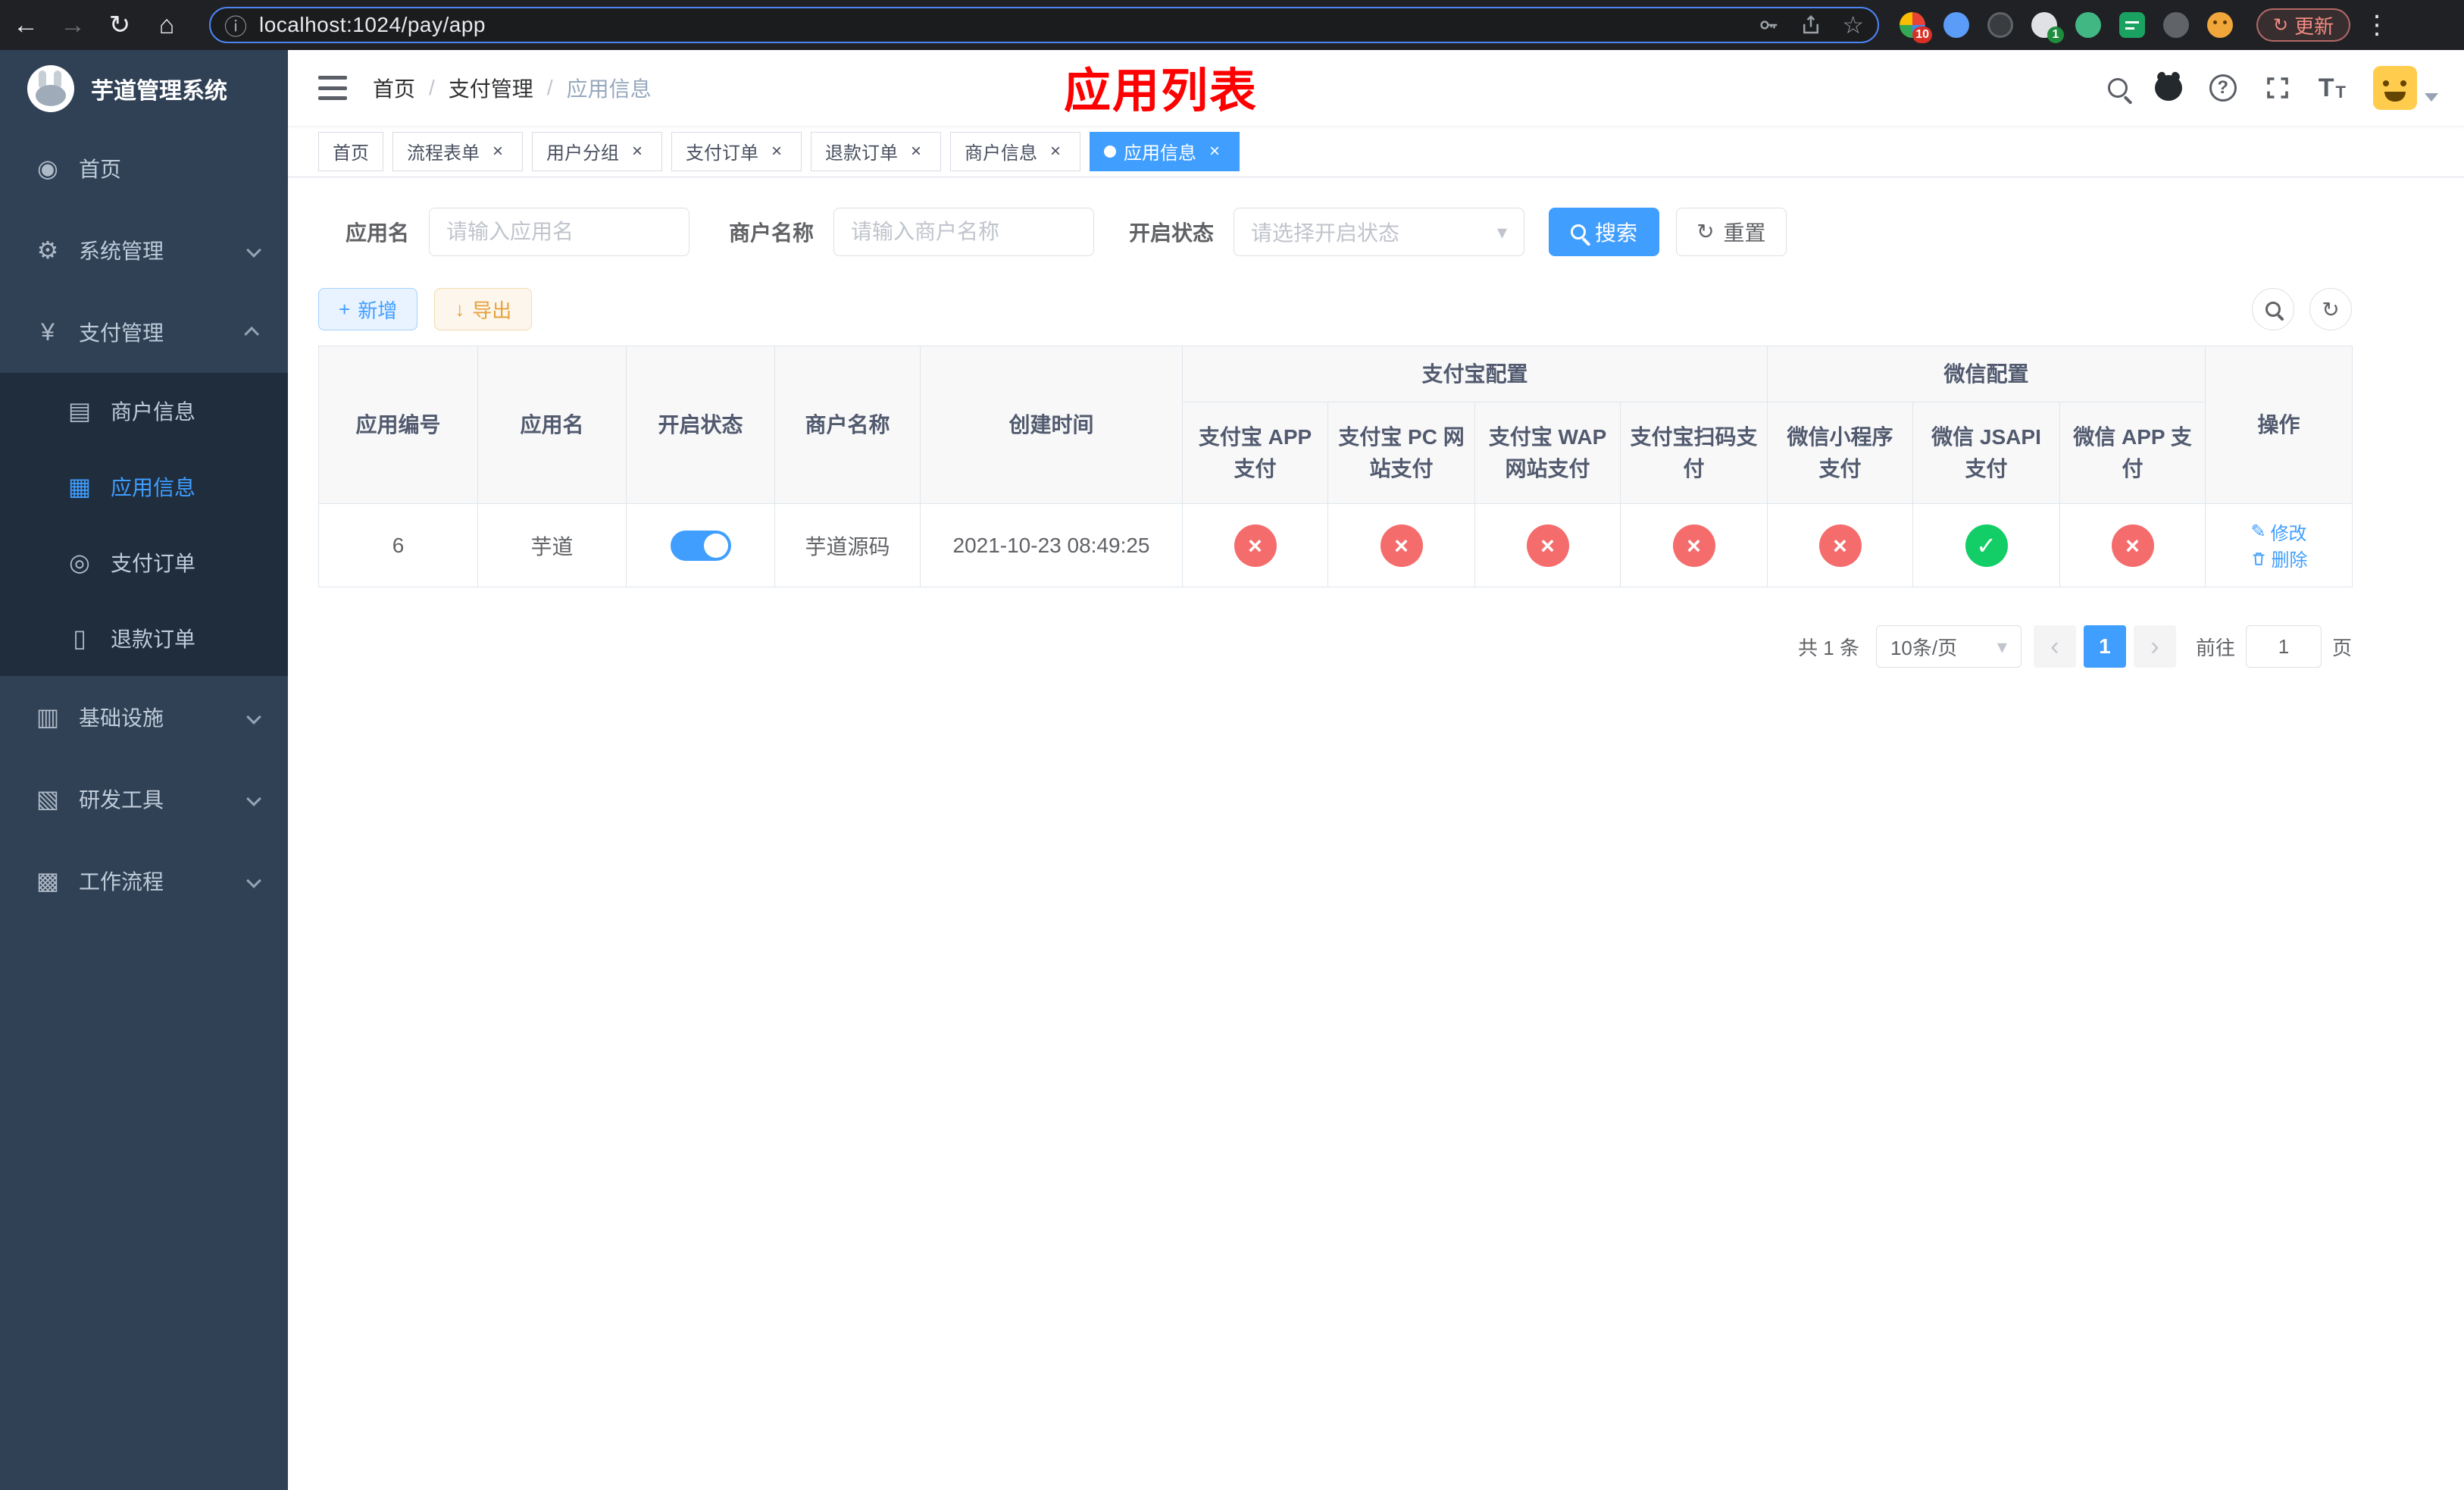 This screenshot has height=1490, width=2464. Describe the element at coordinates (2104, 646) in the screenshot. I see `page-number-1: 1` at that location.